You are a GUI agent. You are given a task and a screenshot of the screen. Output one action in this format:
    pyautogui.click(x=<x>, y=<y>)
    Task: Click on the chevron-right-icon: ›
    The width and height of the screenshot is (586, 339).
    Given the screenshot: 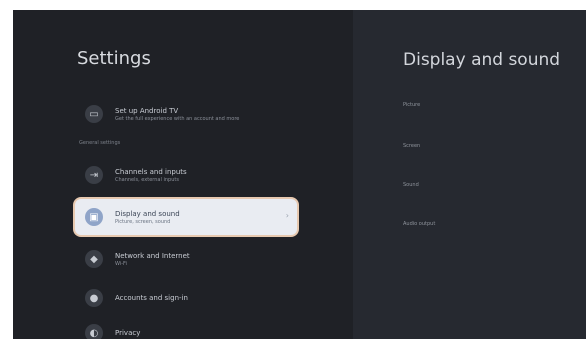 What is the action you would take?
    pyautogui.click(x=287, y=215)
    